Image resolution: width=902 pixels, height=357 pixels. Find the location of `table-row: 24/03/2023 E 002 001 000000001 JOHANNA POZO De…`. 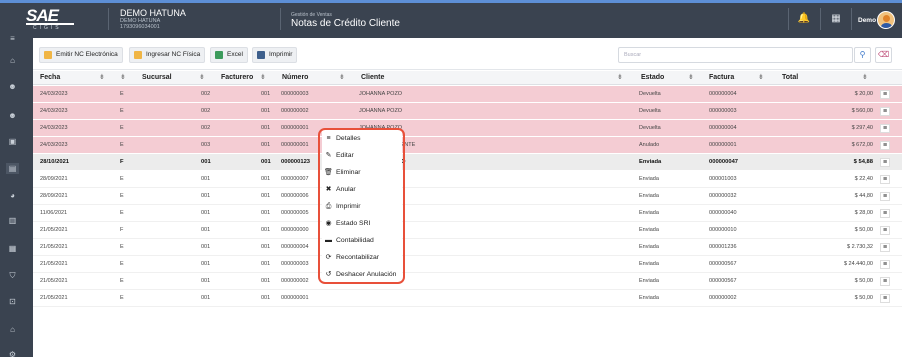

table-row: 24/03/2023 E 002 001 000000001 JOHANNA POZO De… is located at coordinates (467, 128).